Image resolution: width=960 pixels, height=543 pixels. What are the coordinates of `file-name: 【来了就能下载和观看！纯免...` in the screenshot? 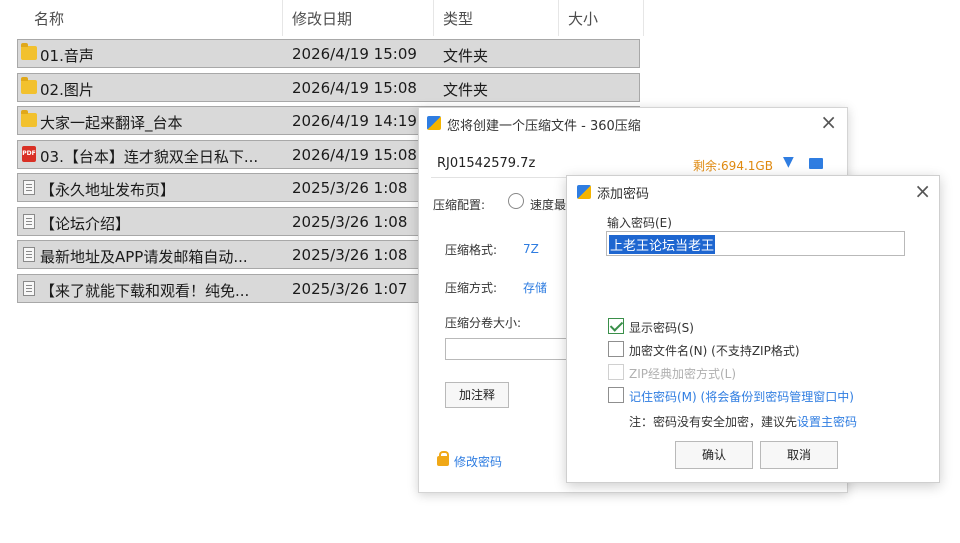 It's located at (145, 291).